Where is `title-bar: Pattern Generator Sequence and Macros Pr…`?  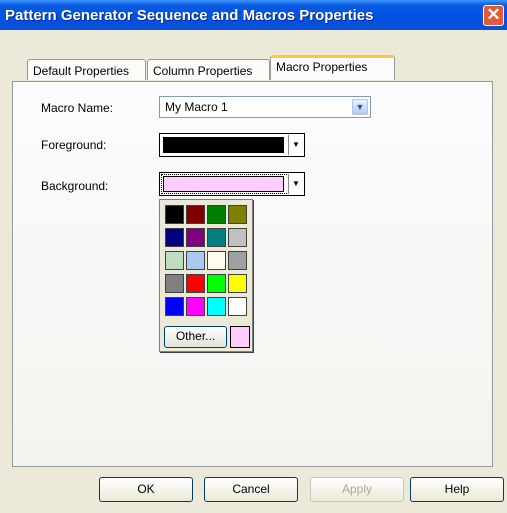
title-bar: Pattern Generator Sequence and Macros Pr… is located at coordinates (253, 15).